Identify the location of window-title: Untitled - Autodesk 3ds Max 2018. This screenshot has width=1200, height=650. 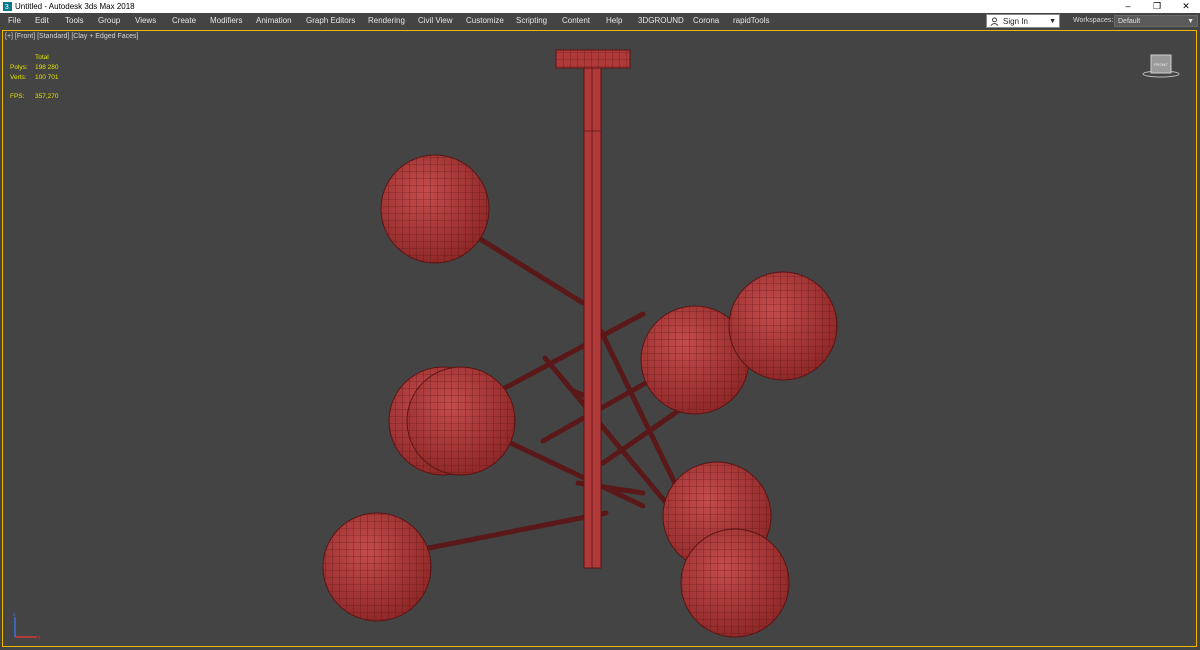
(75, 6).